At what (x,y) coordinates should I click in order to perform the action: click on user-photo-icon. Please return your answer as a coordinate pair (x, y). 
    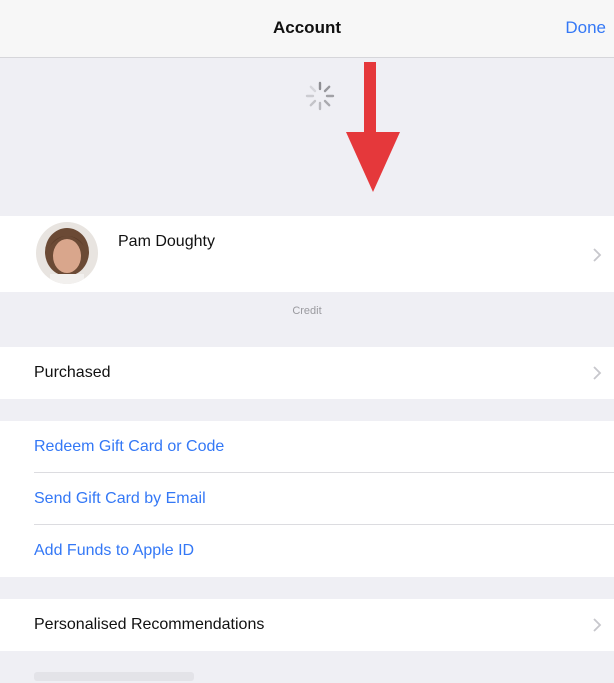
    Looking at the image, I should click on (67, 253).